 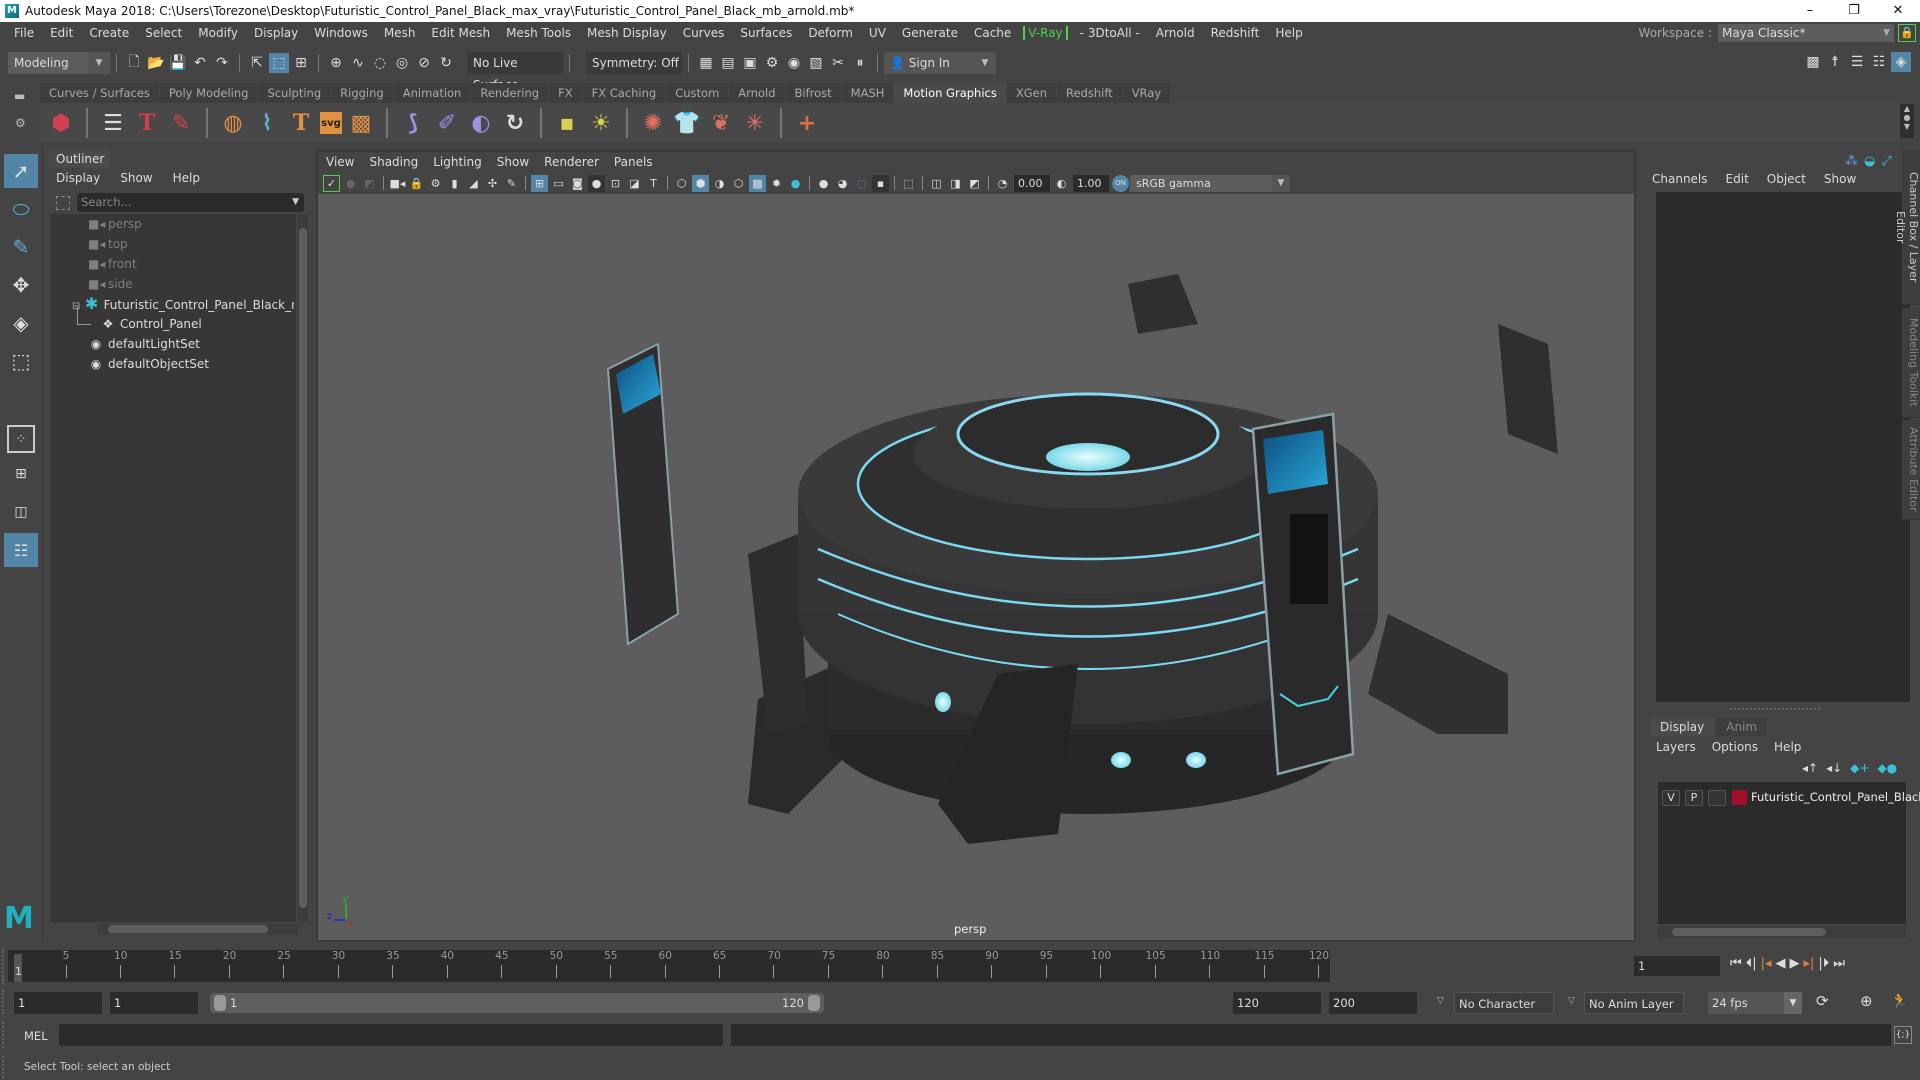 I want to click on select-tool-icon: ➚, so click(x=21, y=171).